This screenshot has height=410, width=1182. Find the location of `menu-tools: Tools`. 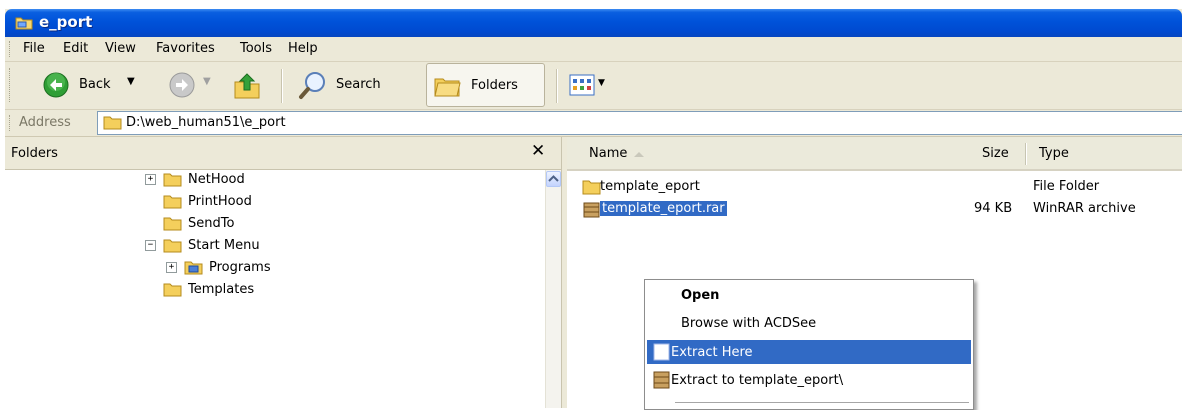

menu-tools: Tools is located at coordinates (256, 48).